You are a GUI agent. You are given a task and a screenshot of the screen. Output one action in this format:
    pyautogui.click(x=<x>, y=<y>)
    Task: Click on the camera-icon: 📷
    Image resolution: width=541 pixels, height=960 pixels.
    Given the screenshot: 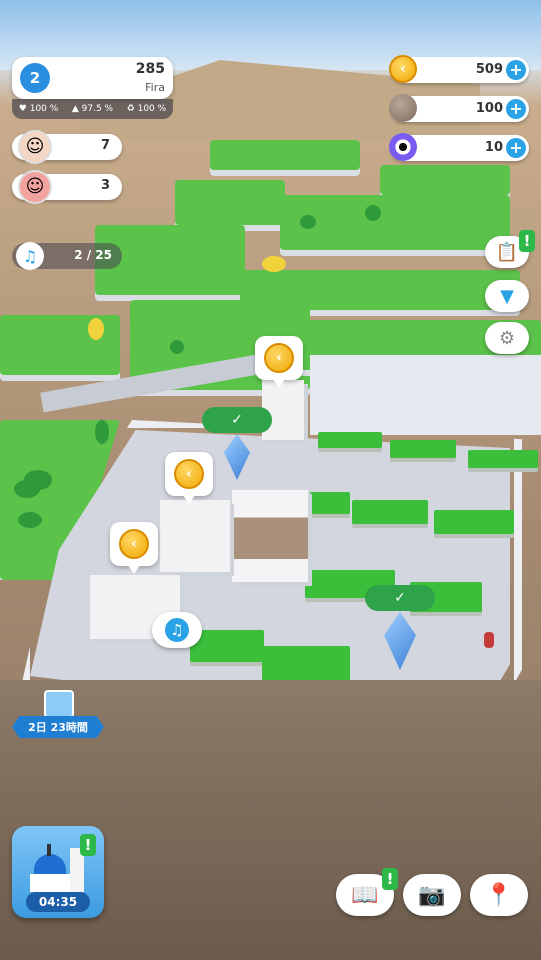 What is the action you would take?
    pyautogui.click(x=432, y=895)
    